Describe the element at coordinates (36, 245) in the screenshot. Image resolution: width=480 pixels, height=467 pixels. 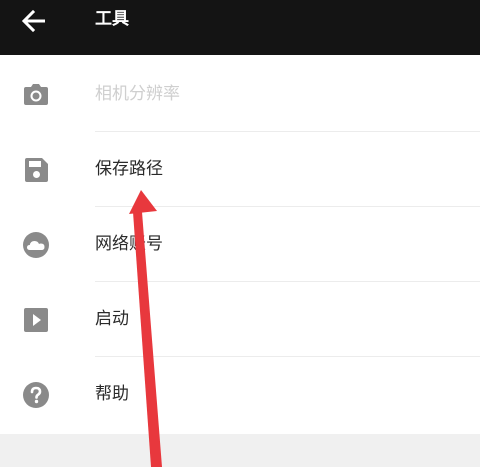
I see `cloud-icon` at that location.